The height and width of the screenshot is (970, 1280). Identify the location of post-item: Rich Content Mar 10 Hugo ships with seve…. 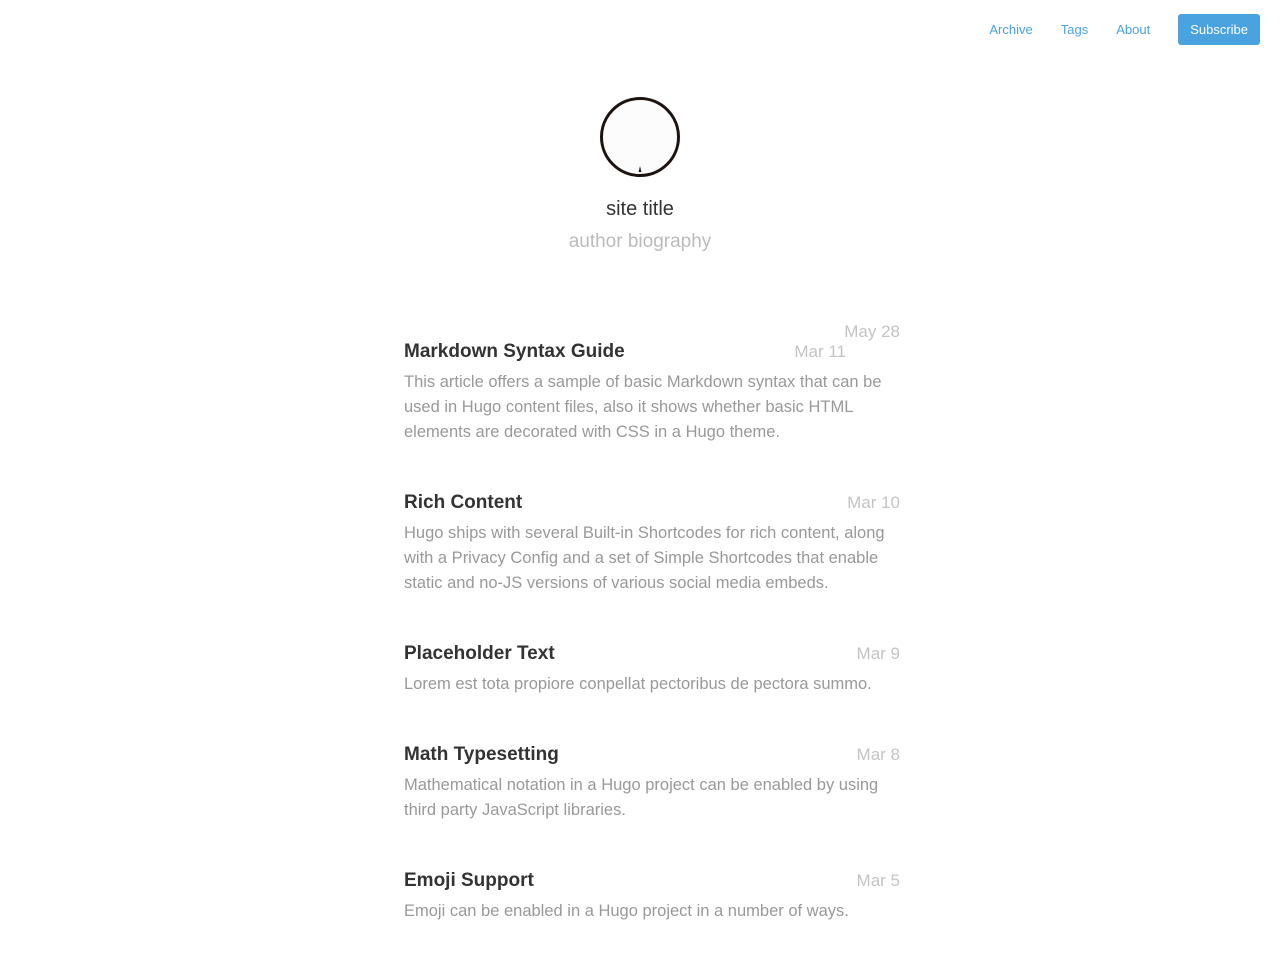
(652, 543).